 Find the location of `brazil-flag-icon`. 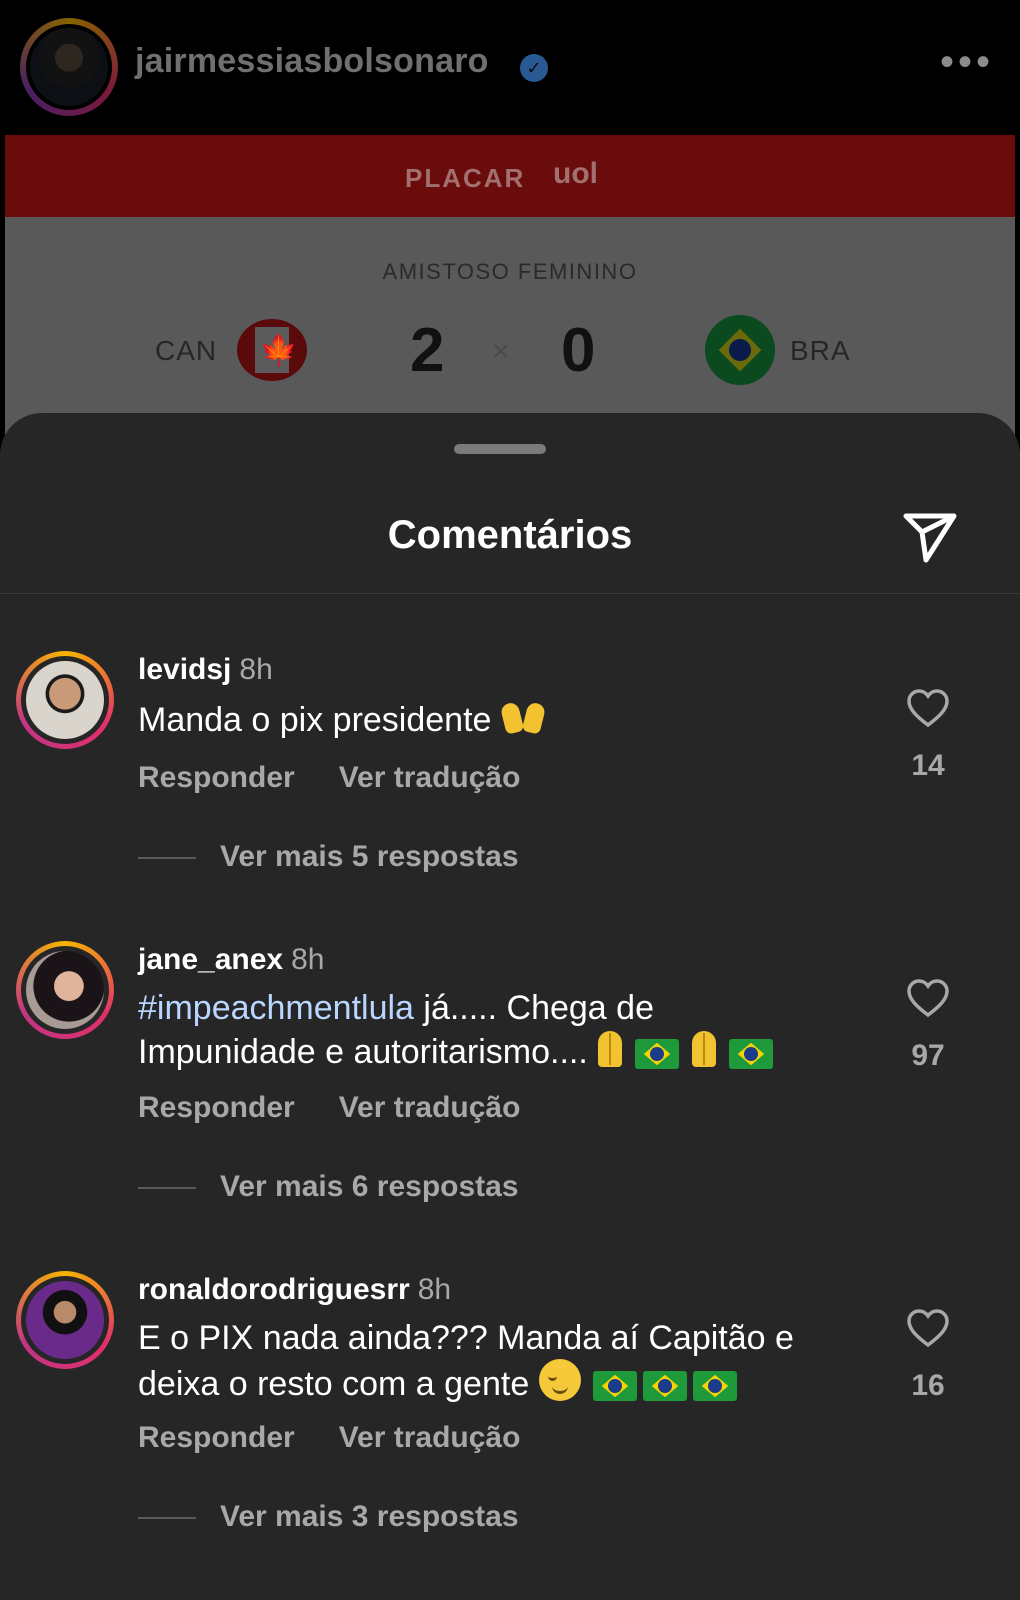

brazil-flag-icon is located at coordinates (740, 350).